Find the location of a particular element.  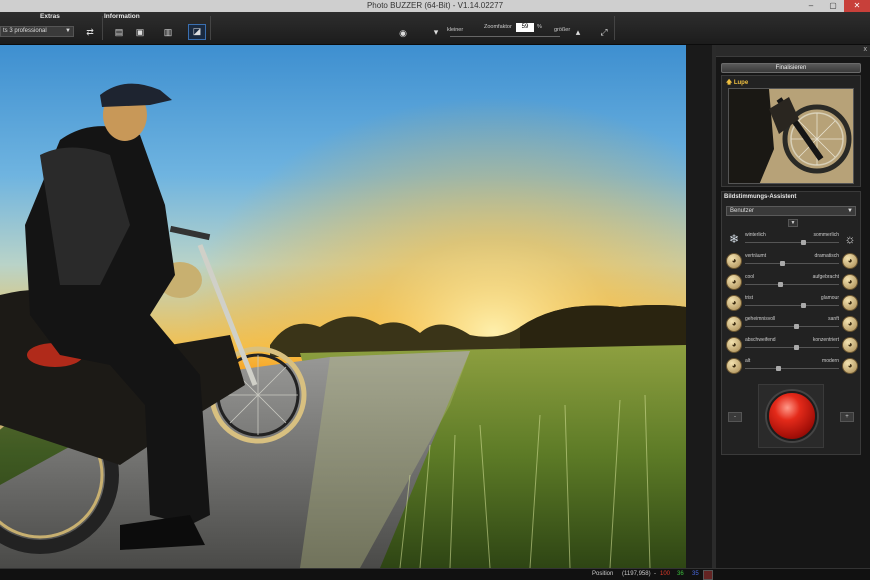

panel-header: x is located at coordinates (793, 51).